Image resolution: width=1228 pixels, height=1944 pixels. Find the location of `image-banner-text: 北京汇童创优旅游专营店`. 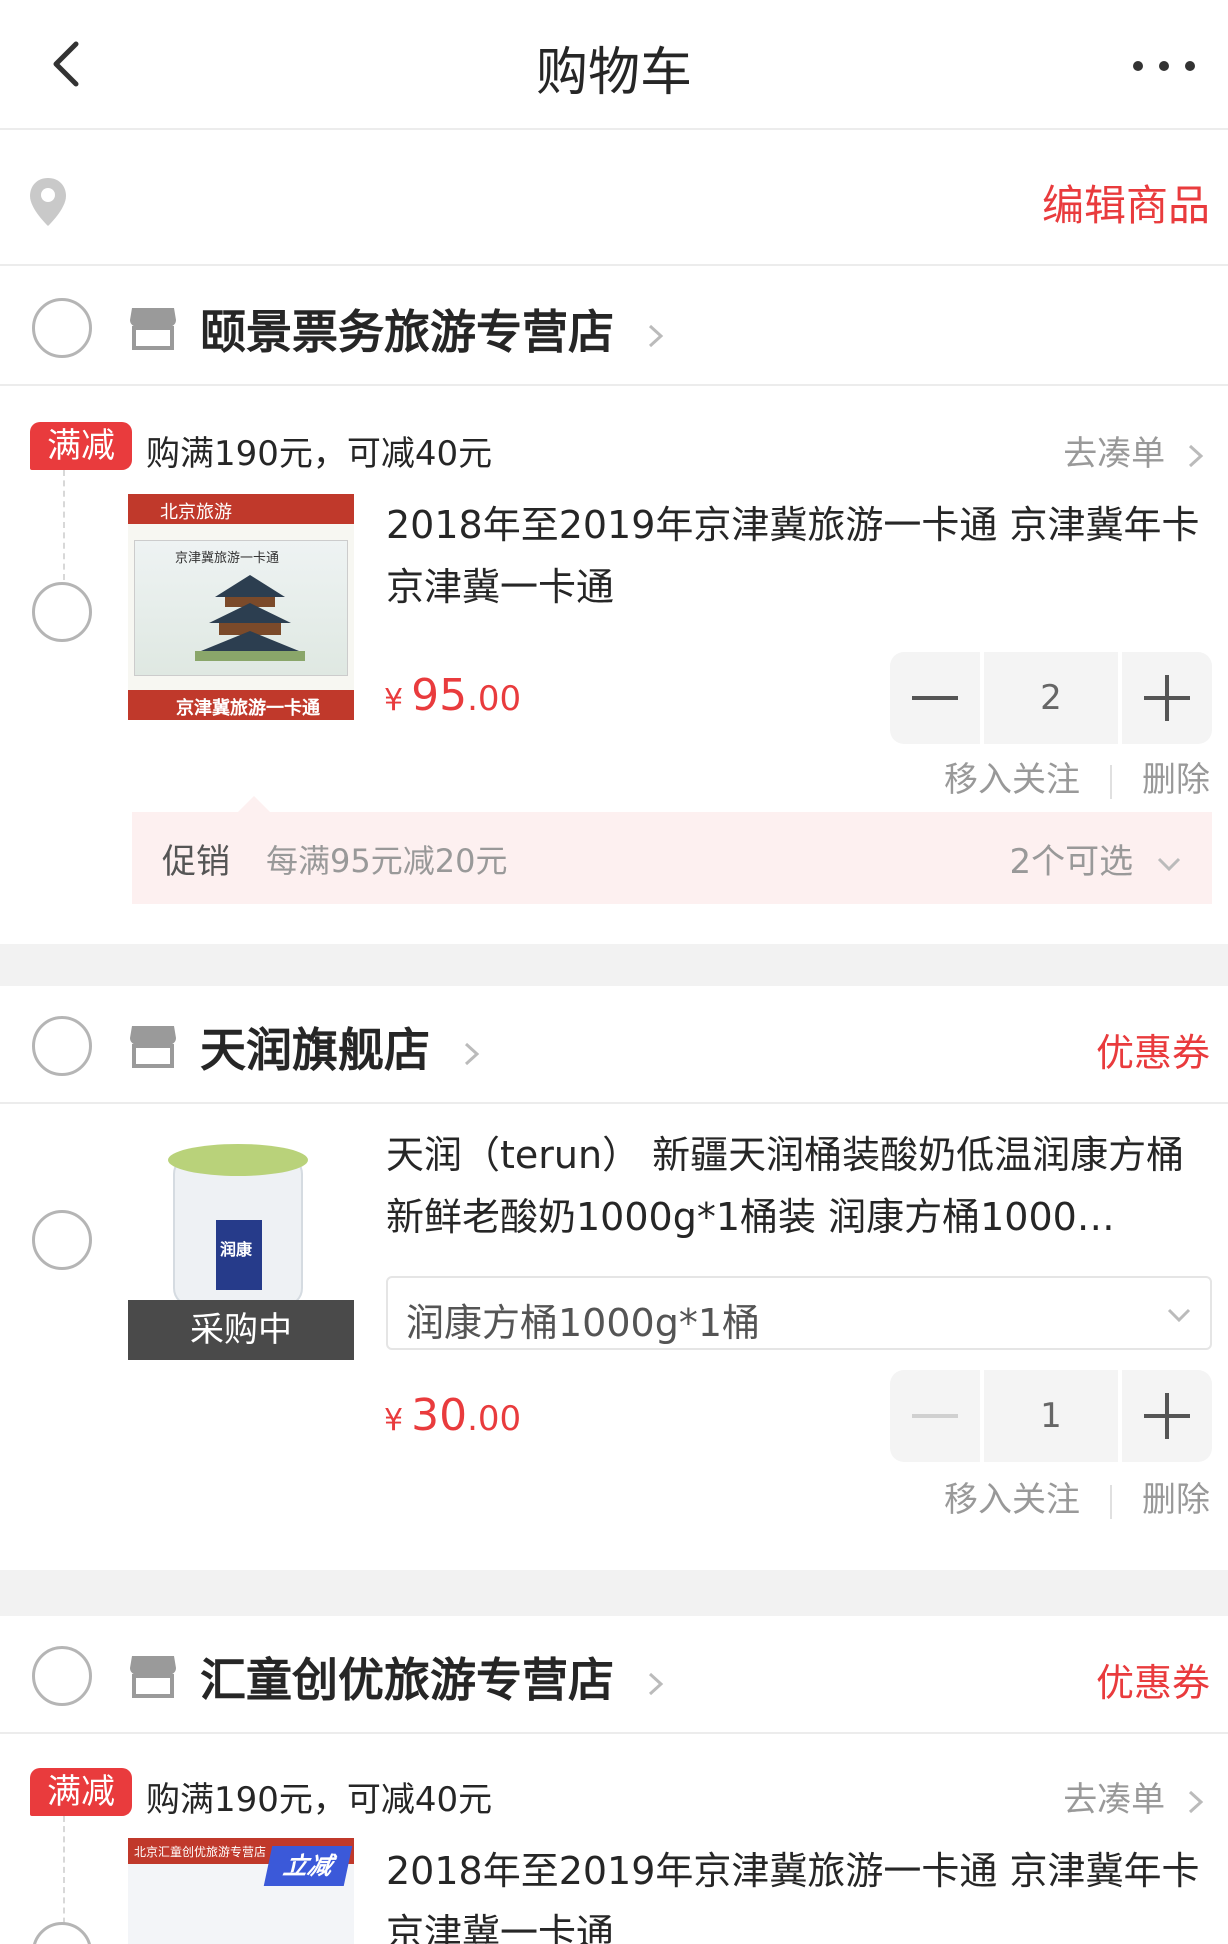

image-banner-text: 北京汇童创优旅游专营店 is located at coordinates (200, 1852).